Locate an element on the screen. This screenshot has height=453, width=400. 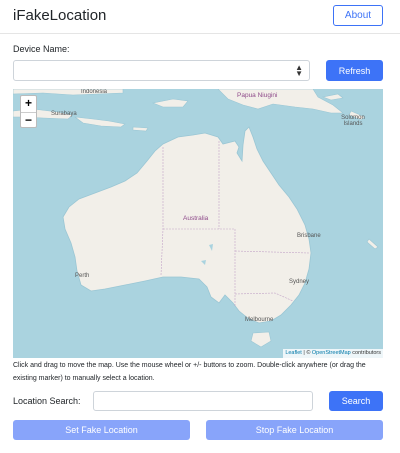
zoom-out-button: − is located at coordinates (28, 120).